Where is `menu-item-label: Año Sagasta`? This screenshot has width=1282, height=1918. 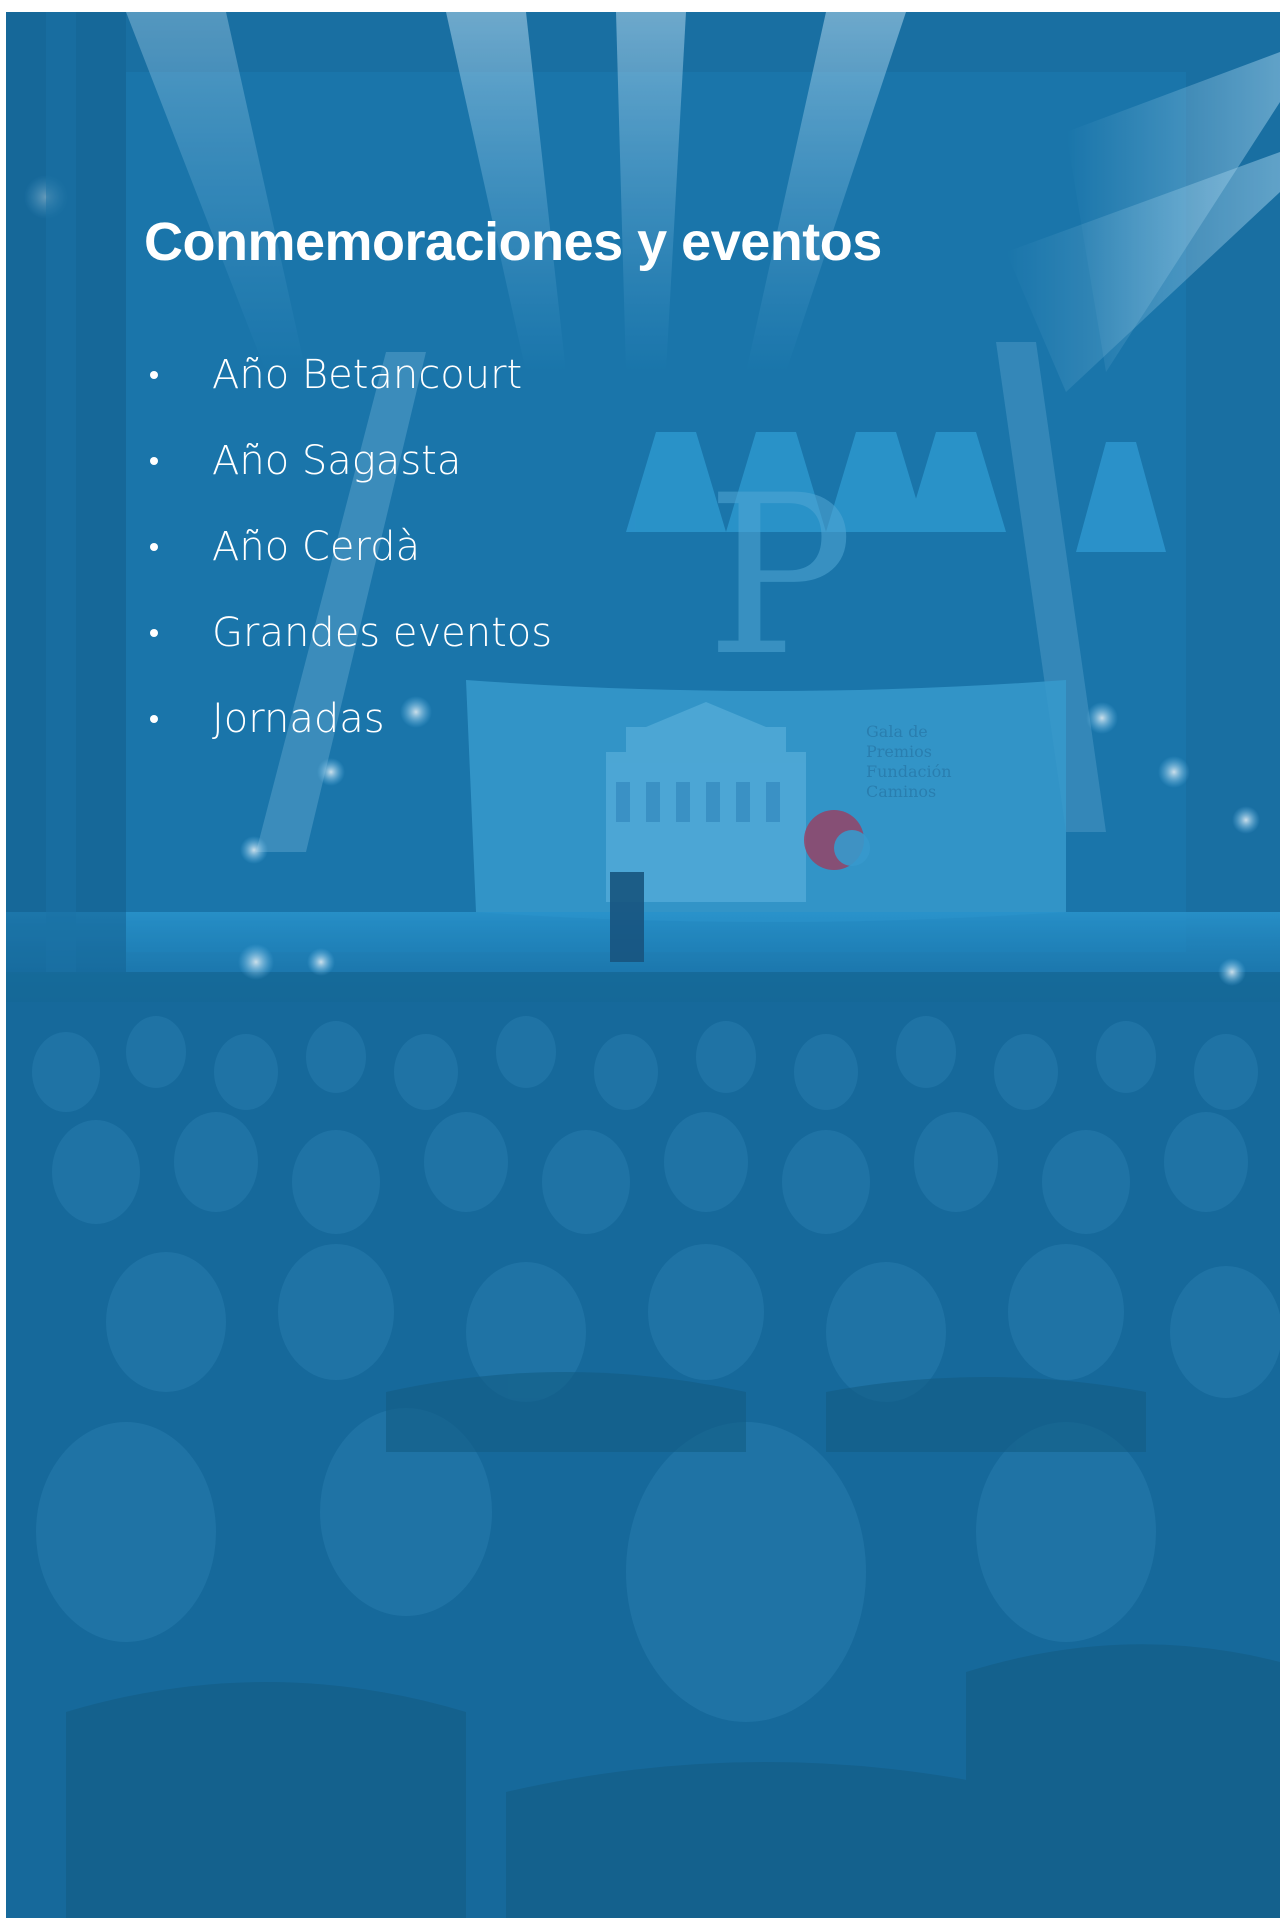
menu-item-label: Año Sagasta is located at coordinates (336, 461).